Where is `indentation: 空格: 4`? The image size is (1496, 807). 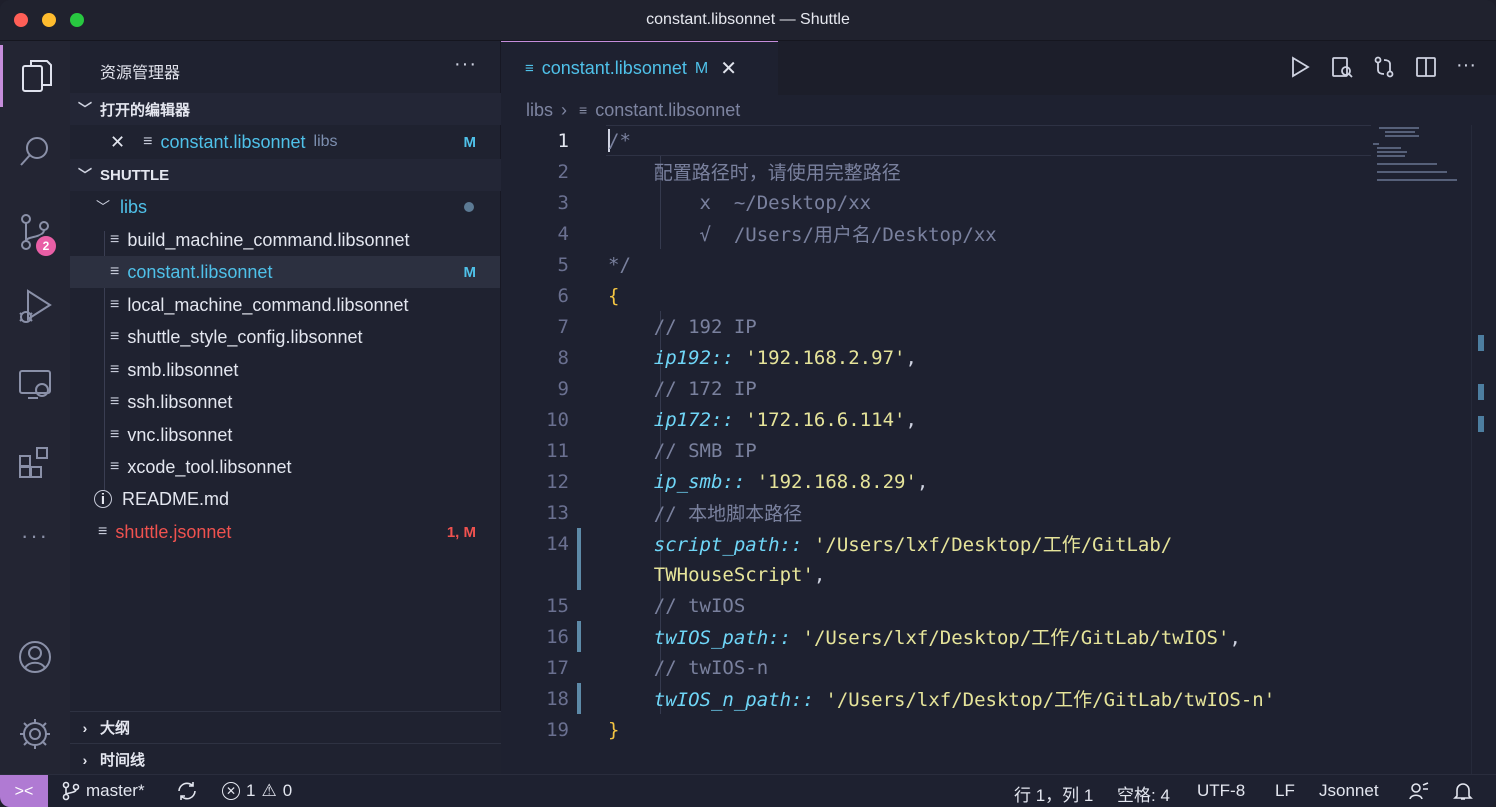 indentation: 空格: 4 is located at coordinates (1143, 793).